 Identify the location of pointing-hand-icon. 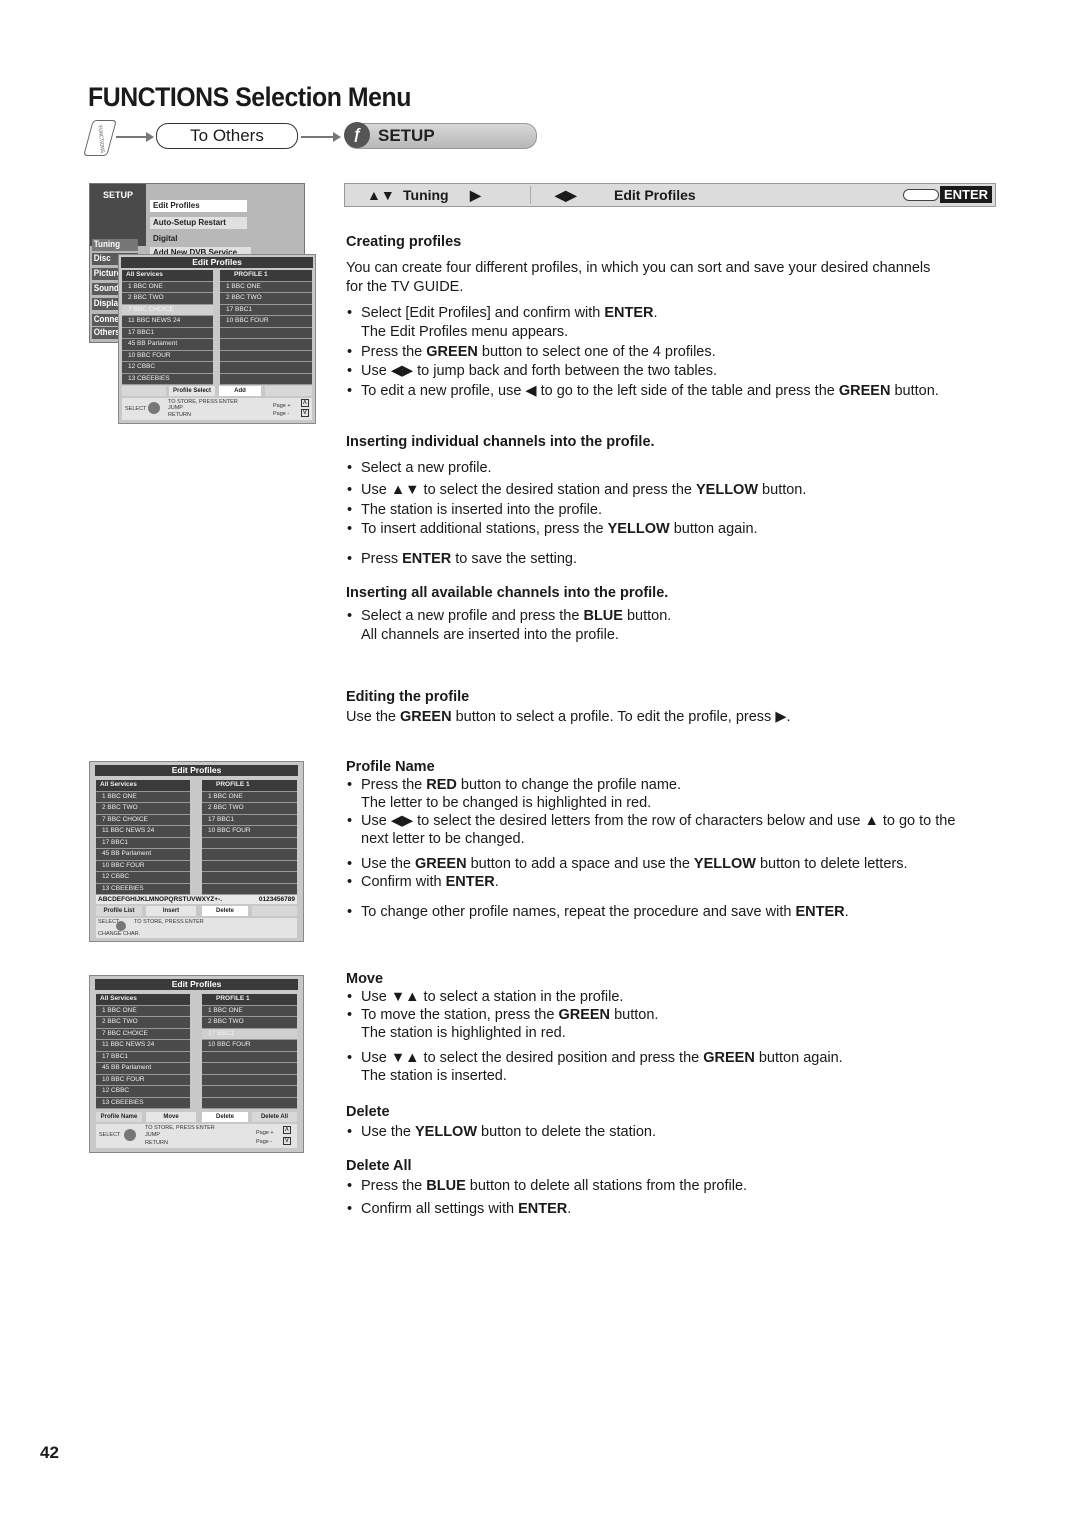
(921, 195).